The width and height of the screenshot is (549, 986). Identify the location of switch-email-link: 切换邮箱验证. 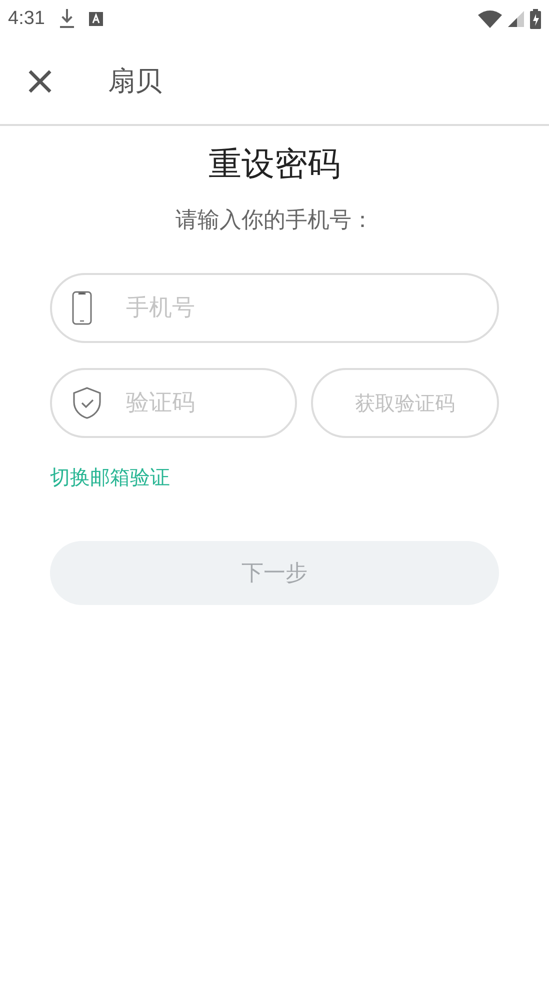
(110, 477).